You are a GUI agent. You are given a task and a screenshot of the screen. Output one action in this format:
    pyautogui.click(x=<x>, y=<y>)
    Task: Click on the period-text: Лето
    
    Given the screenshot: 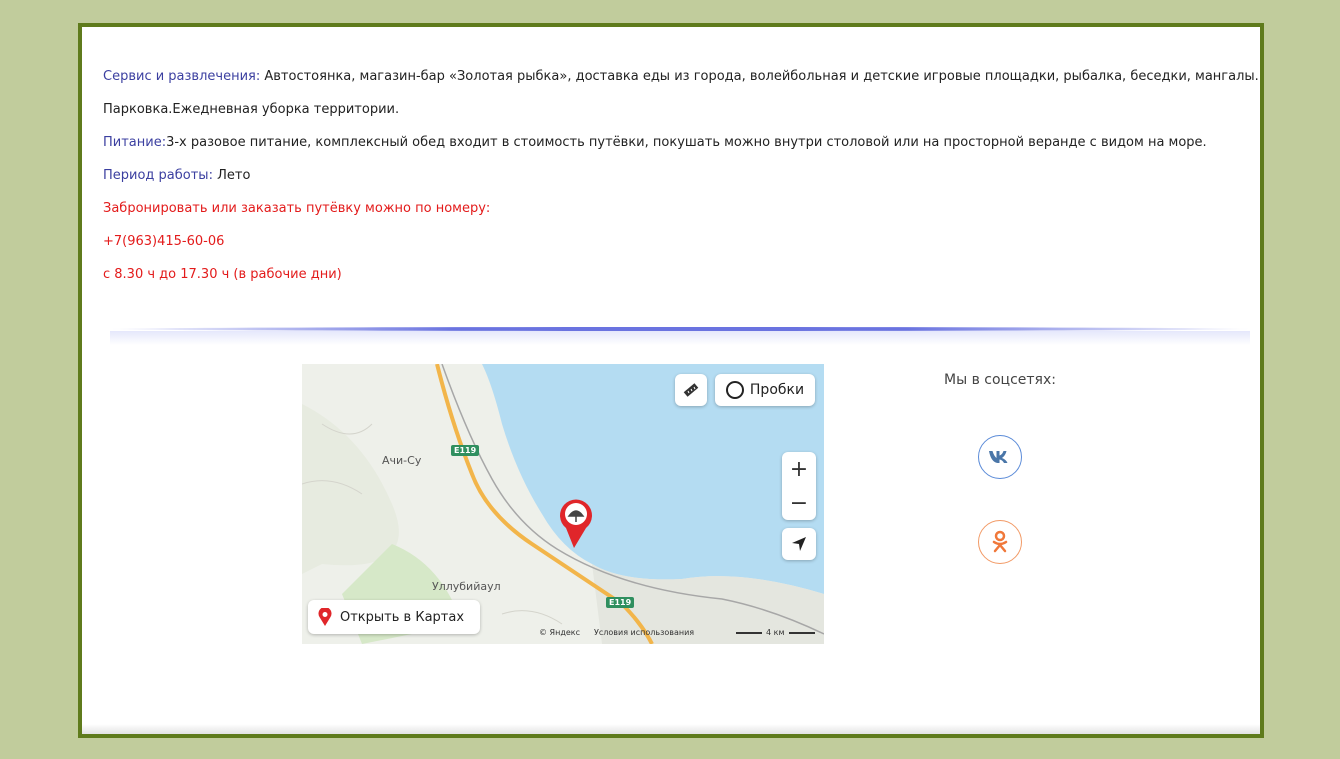 What is the action you would take?
    pyautogui.click(x=231, y=175)
    